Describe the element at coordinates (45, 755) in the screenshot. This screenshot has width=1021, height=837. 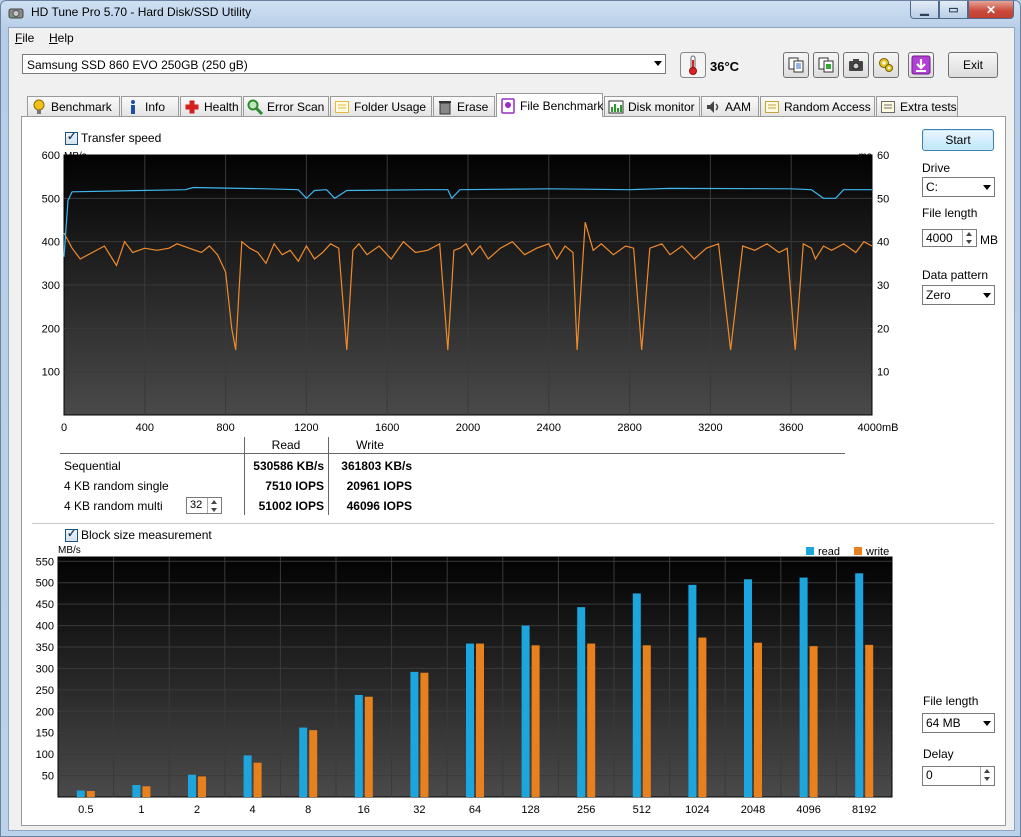
I see `y-tick-label: 100` at that location.